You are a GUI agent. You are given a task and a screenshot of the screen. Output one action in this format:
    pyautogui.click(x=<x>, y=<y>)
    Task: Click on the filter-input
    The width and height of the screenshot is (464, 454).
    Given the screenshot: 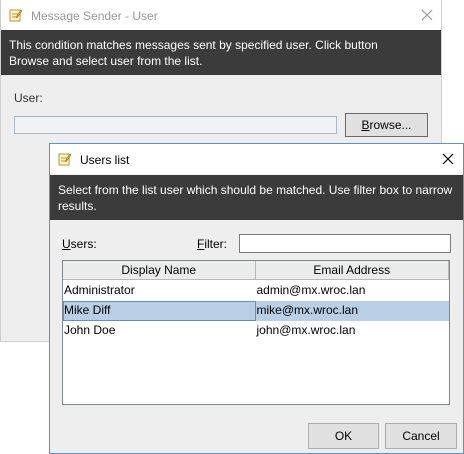 What is the action you would take?
    pyautogui.click(x=345, y=243)
    